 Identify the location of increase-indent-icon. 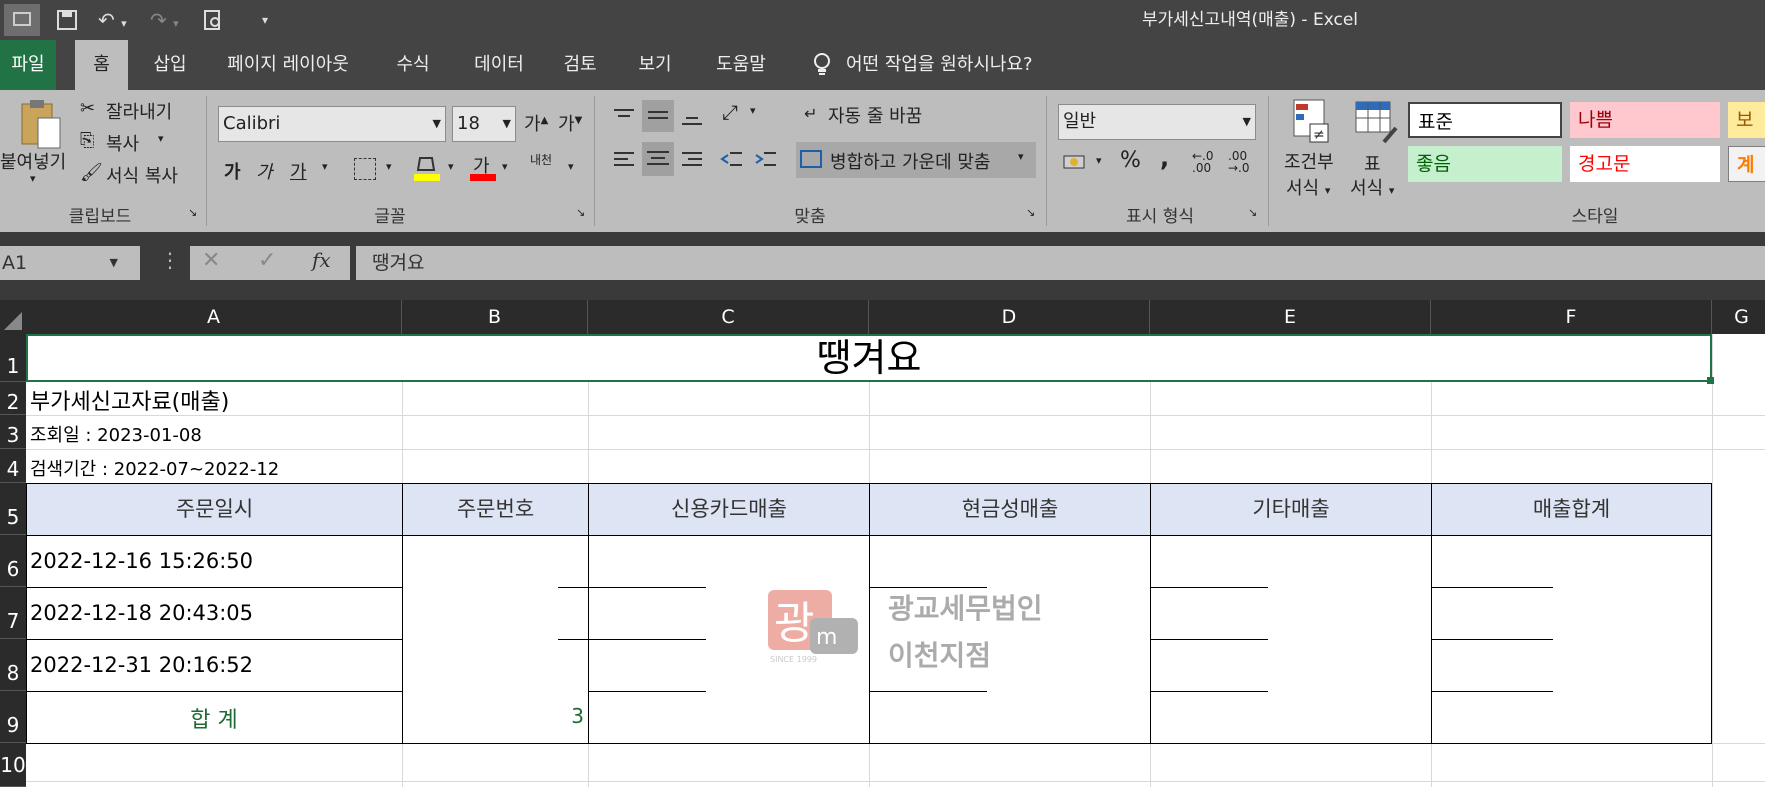
(766, 160).